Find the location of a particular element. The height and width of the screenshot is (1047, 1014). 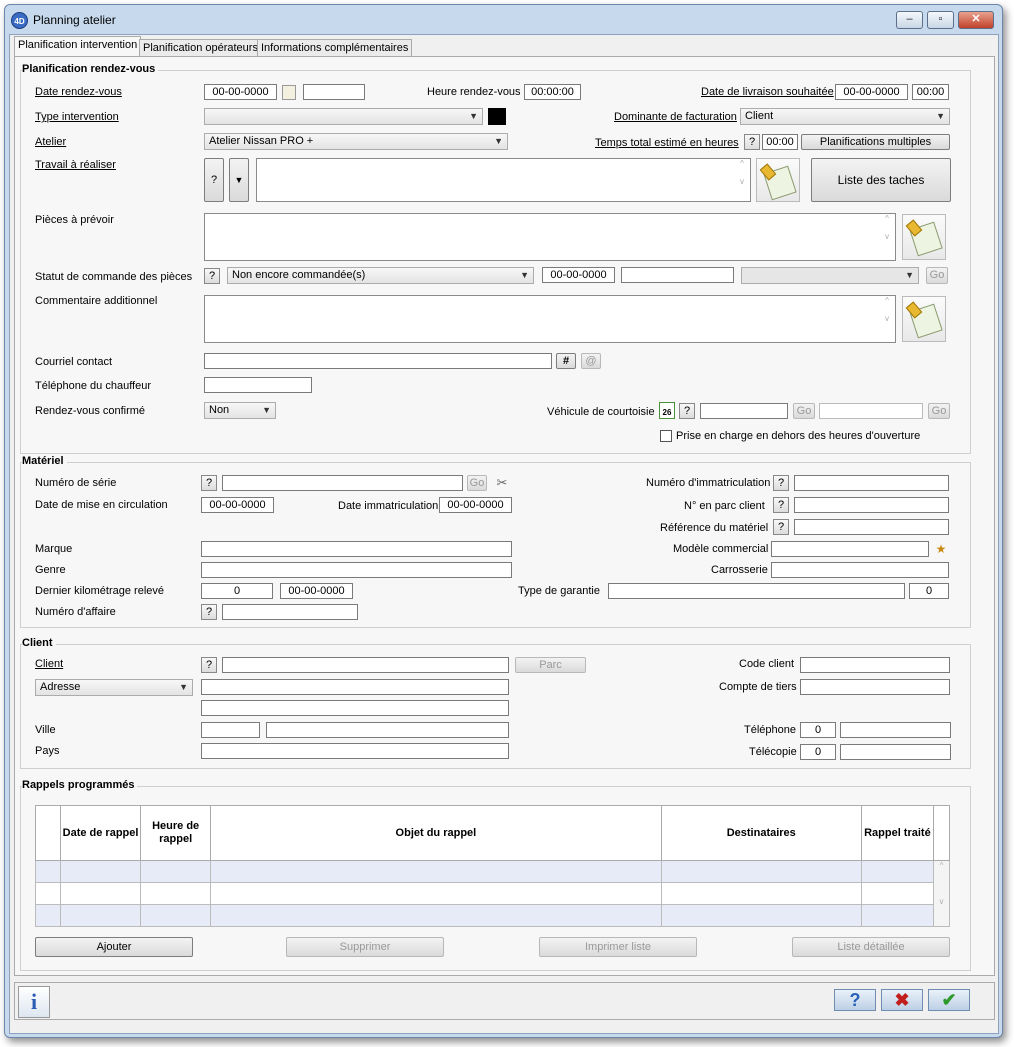

travail-textarea: ^ v is located at coordinates (503, 180).